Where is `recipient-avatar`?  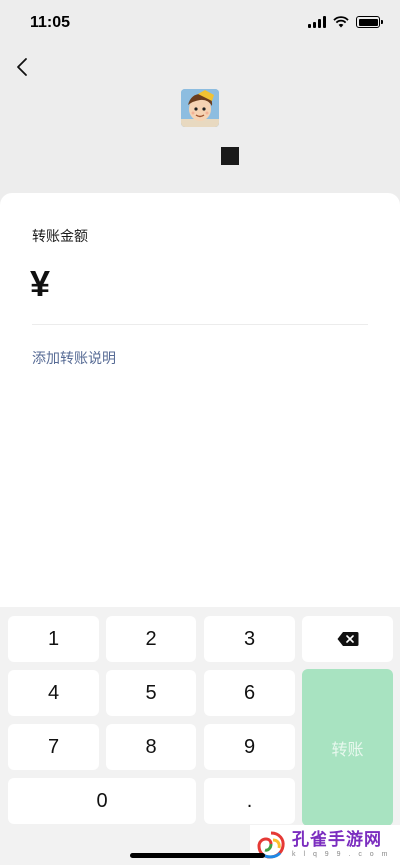
recipient-avatar is located at coordinates (200, 108).